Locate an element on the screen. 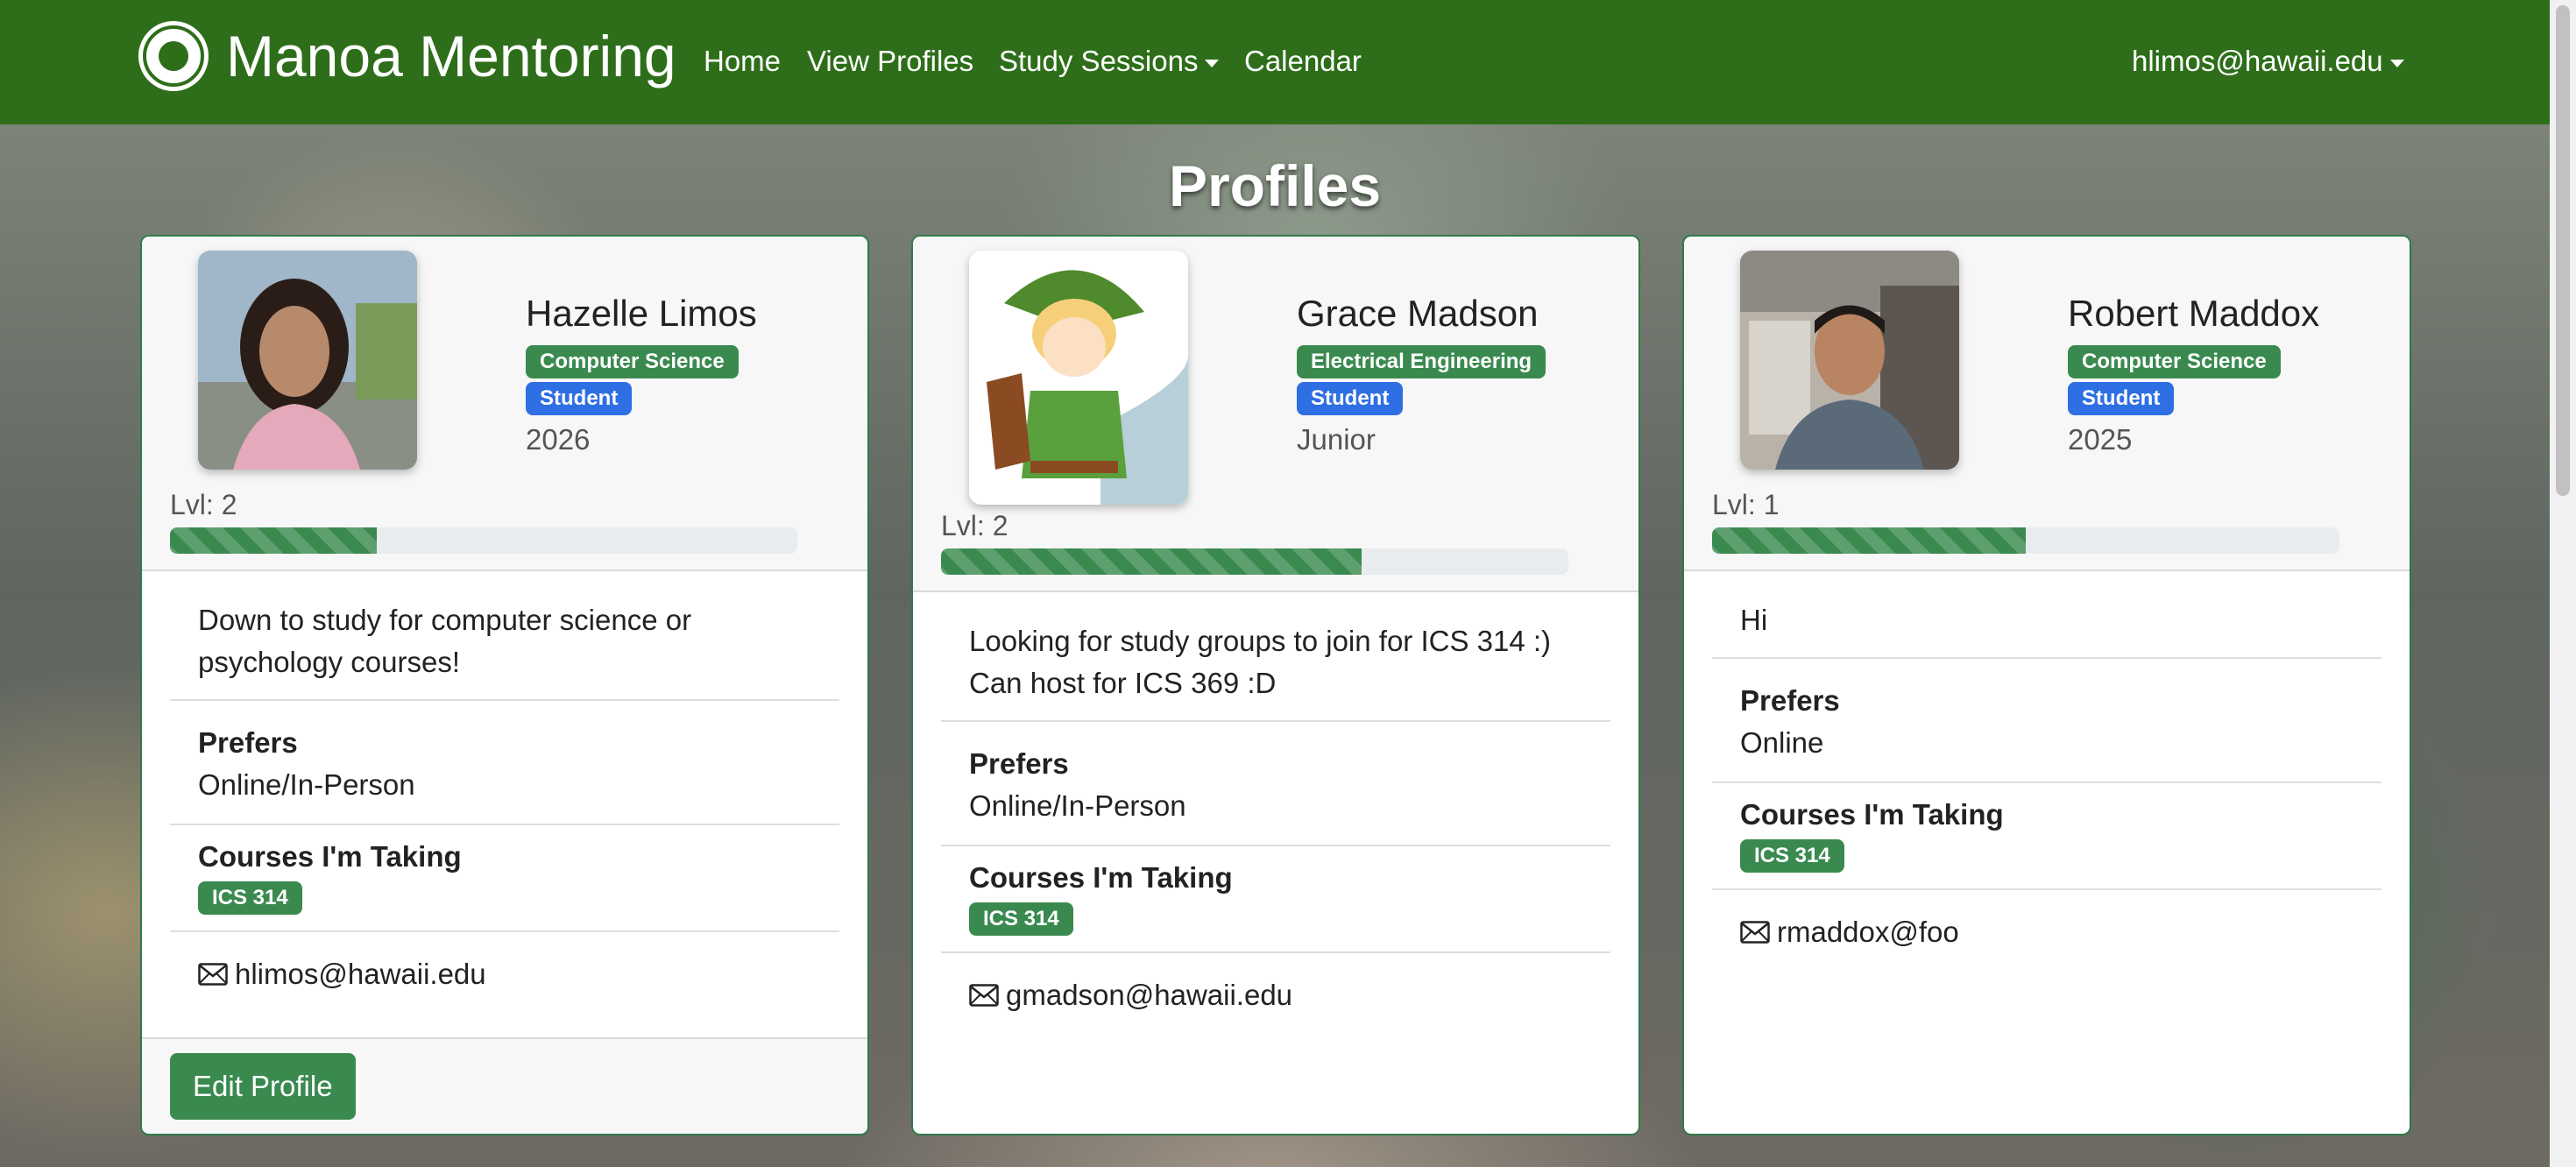 The image size is (2576, 1167). profile-email: rmaddox@foo is located at coordinates (1868, 932).